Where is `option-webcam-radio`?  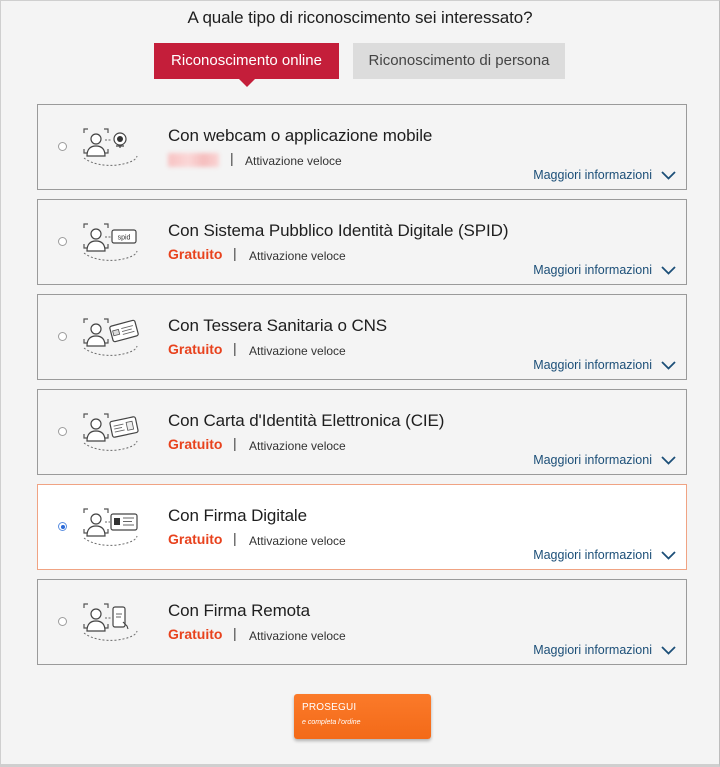
option-webcam-radio is located at coordinates (62, 146).